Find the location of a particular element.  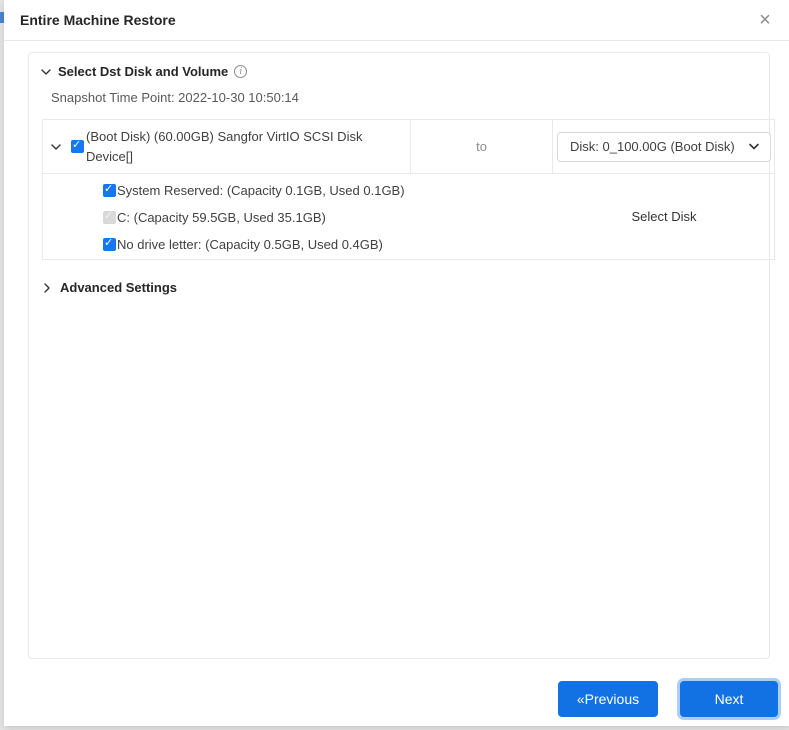

target-disk-dropdown: Disk: 0_100.00G (Boot Disk) is located at coordinates (664, 146).